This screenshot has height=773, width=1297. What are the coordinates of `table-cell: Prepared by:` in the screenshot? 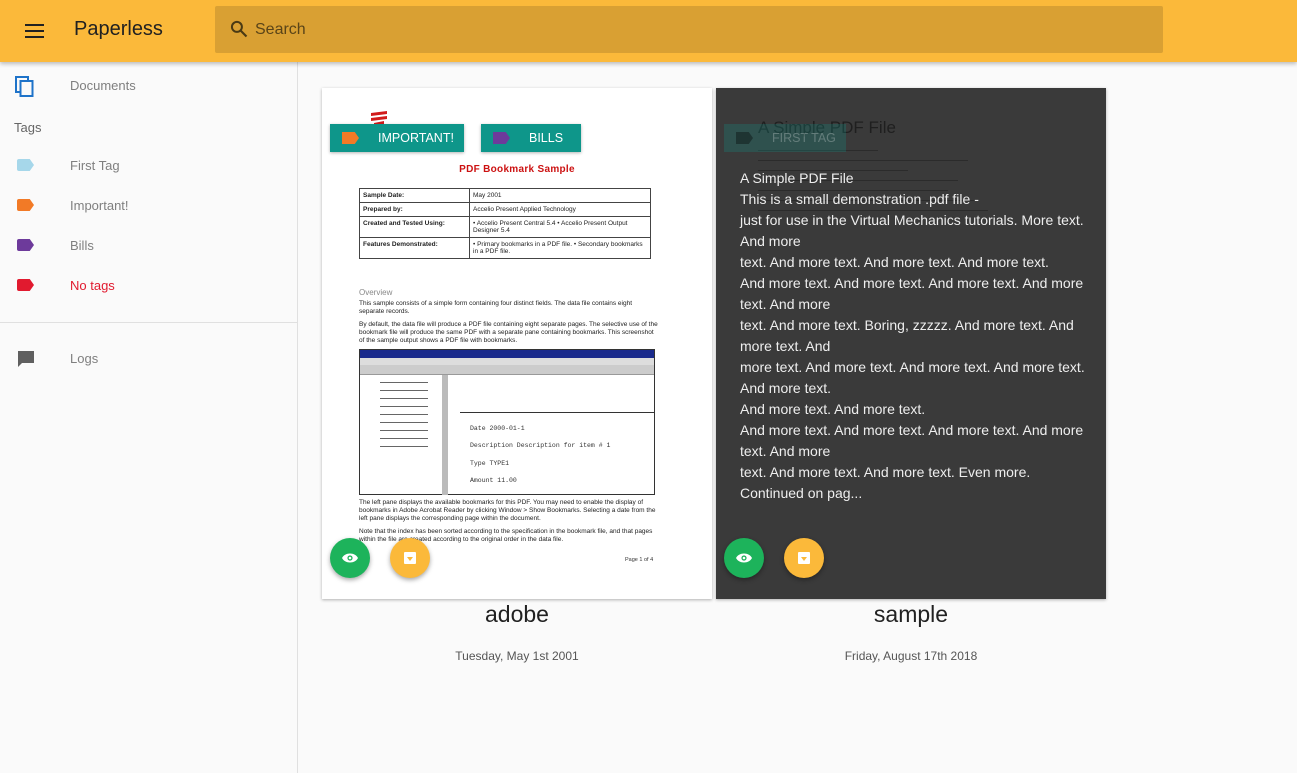 It's located at (414, 209).